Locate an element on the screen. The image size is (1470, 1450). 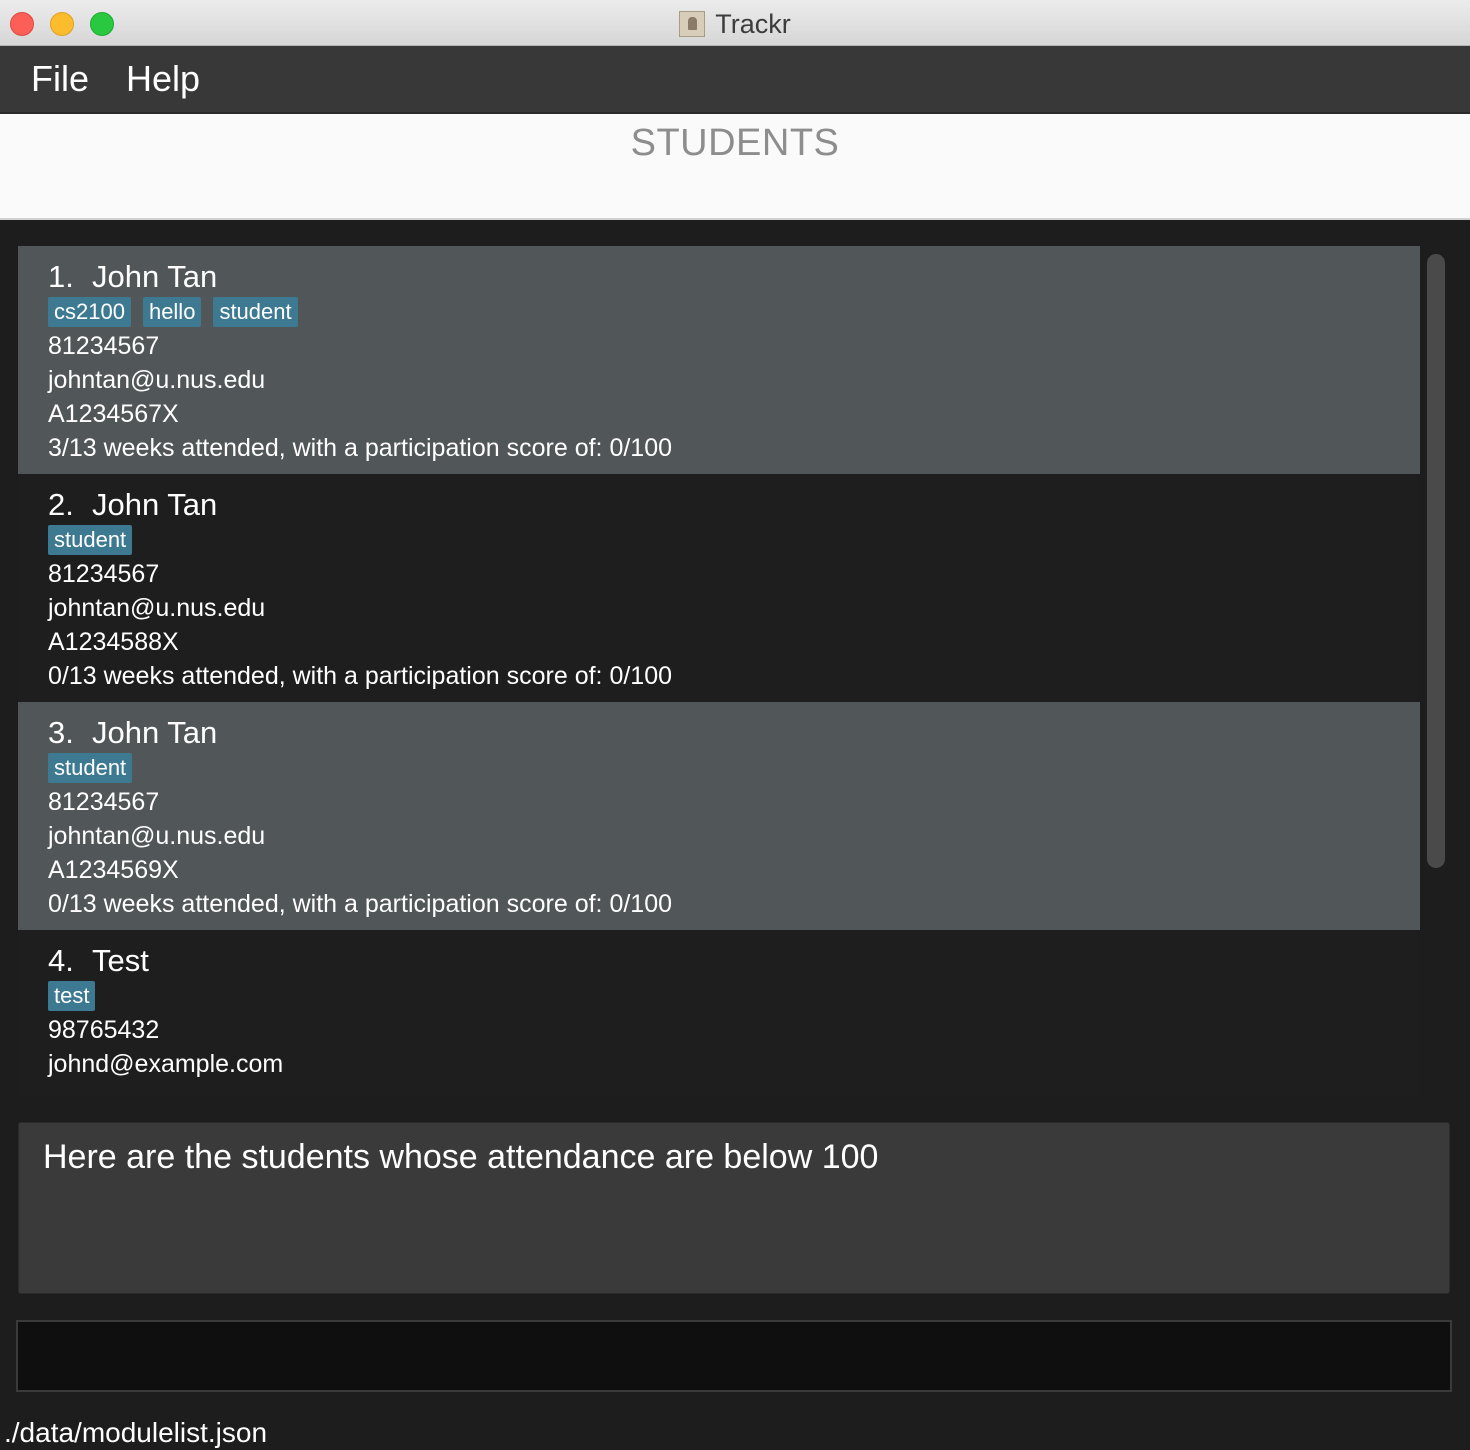
list-header: STUDENTS is located at coordinates (735, 167).